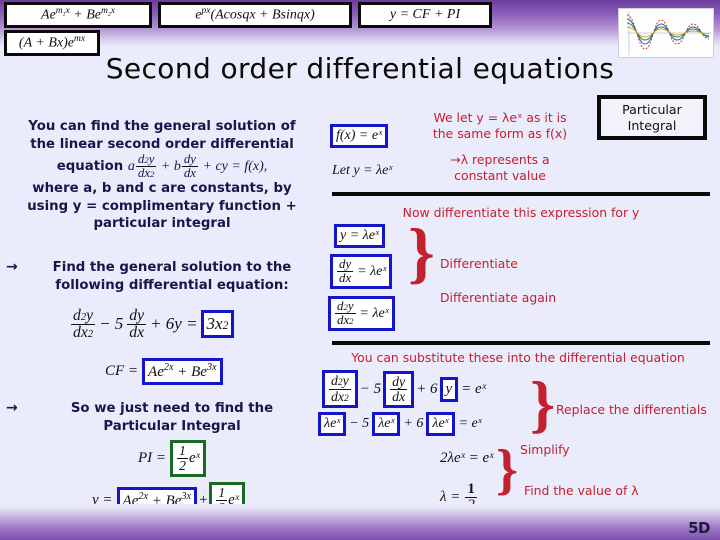  What do you see at coordinates (500, 159) in the screenshot?
I see `note-lambda-line-1: →λ represents a` at bounding box center [500, 159].